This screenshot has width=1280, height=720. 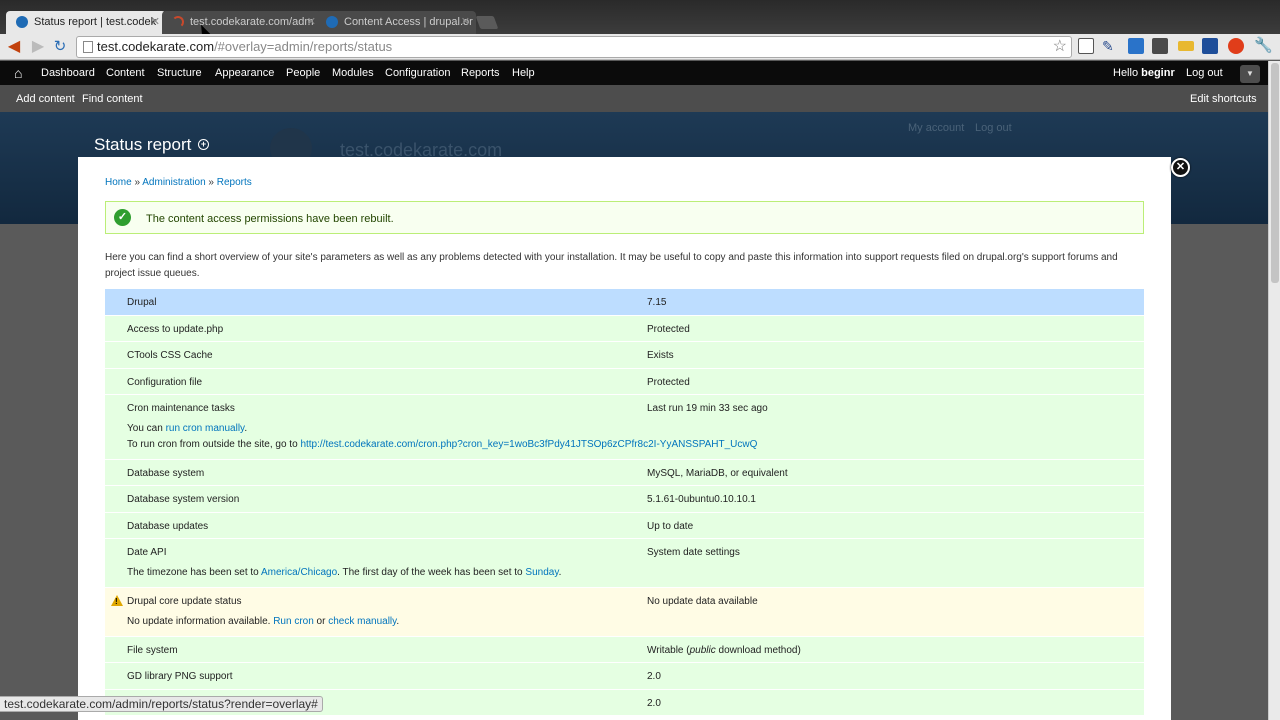 What do you see at coordinates (299, 572) in the screenshot?
I see `timezone-link: America/Chicago` at bounding box center [299, 572].